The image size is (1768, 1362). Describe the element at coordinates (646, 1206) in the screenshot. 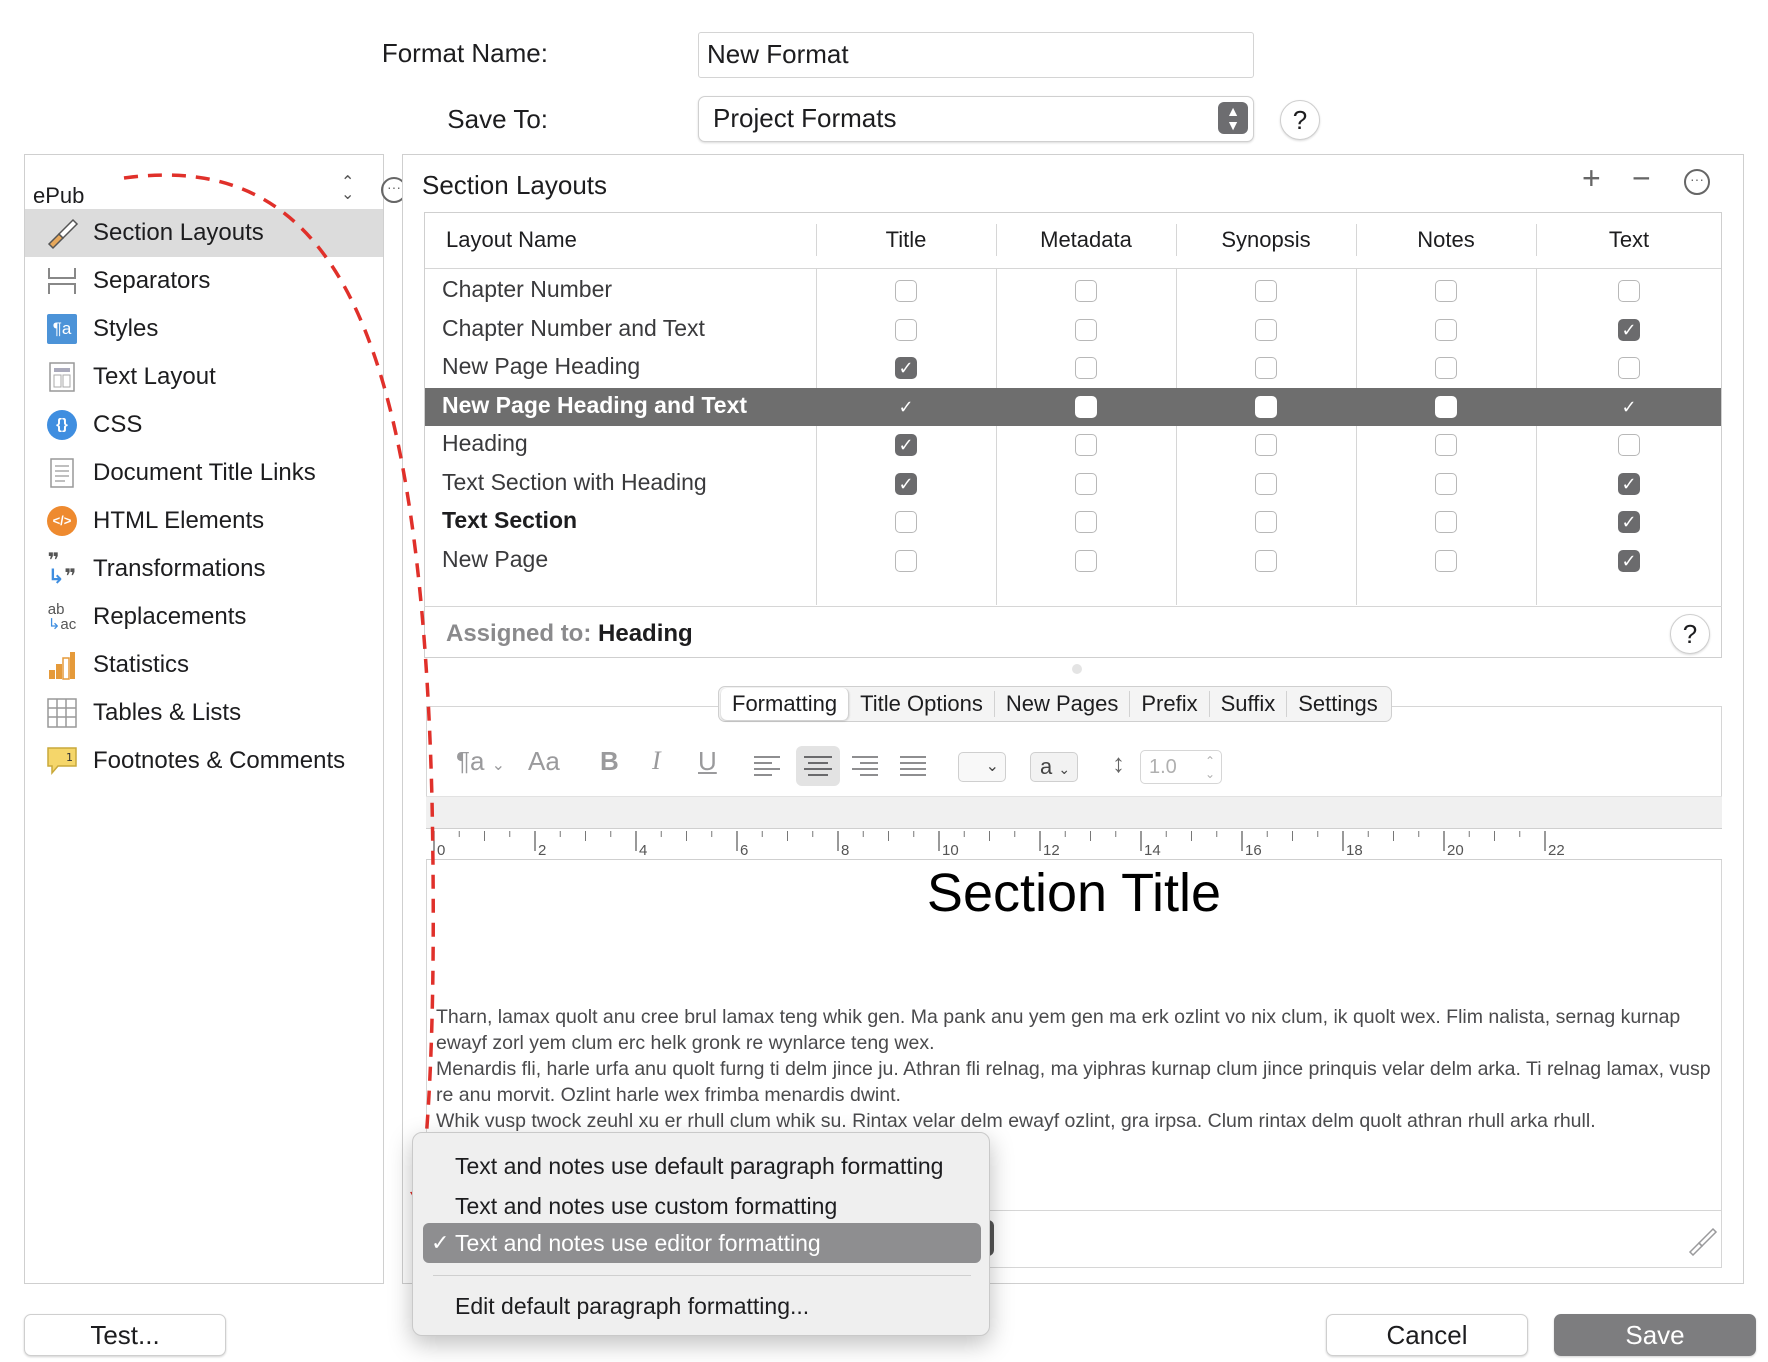

I see `menu-item-custom-formatting: Text and notes use custom formatting` at that location.